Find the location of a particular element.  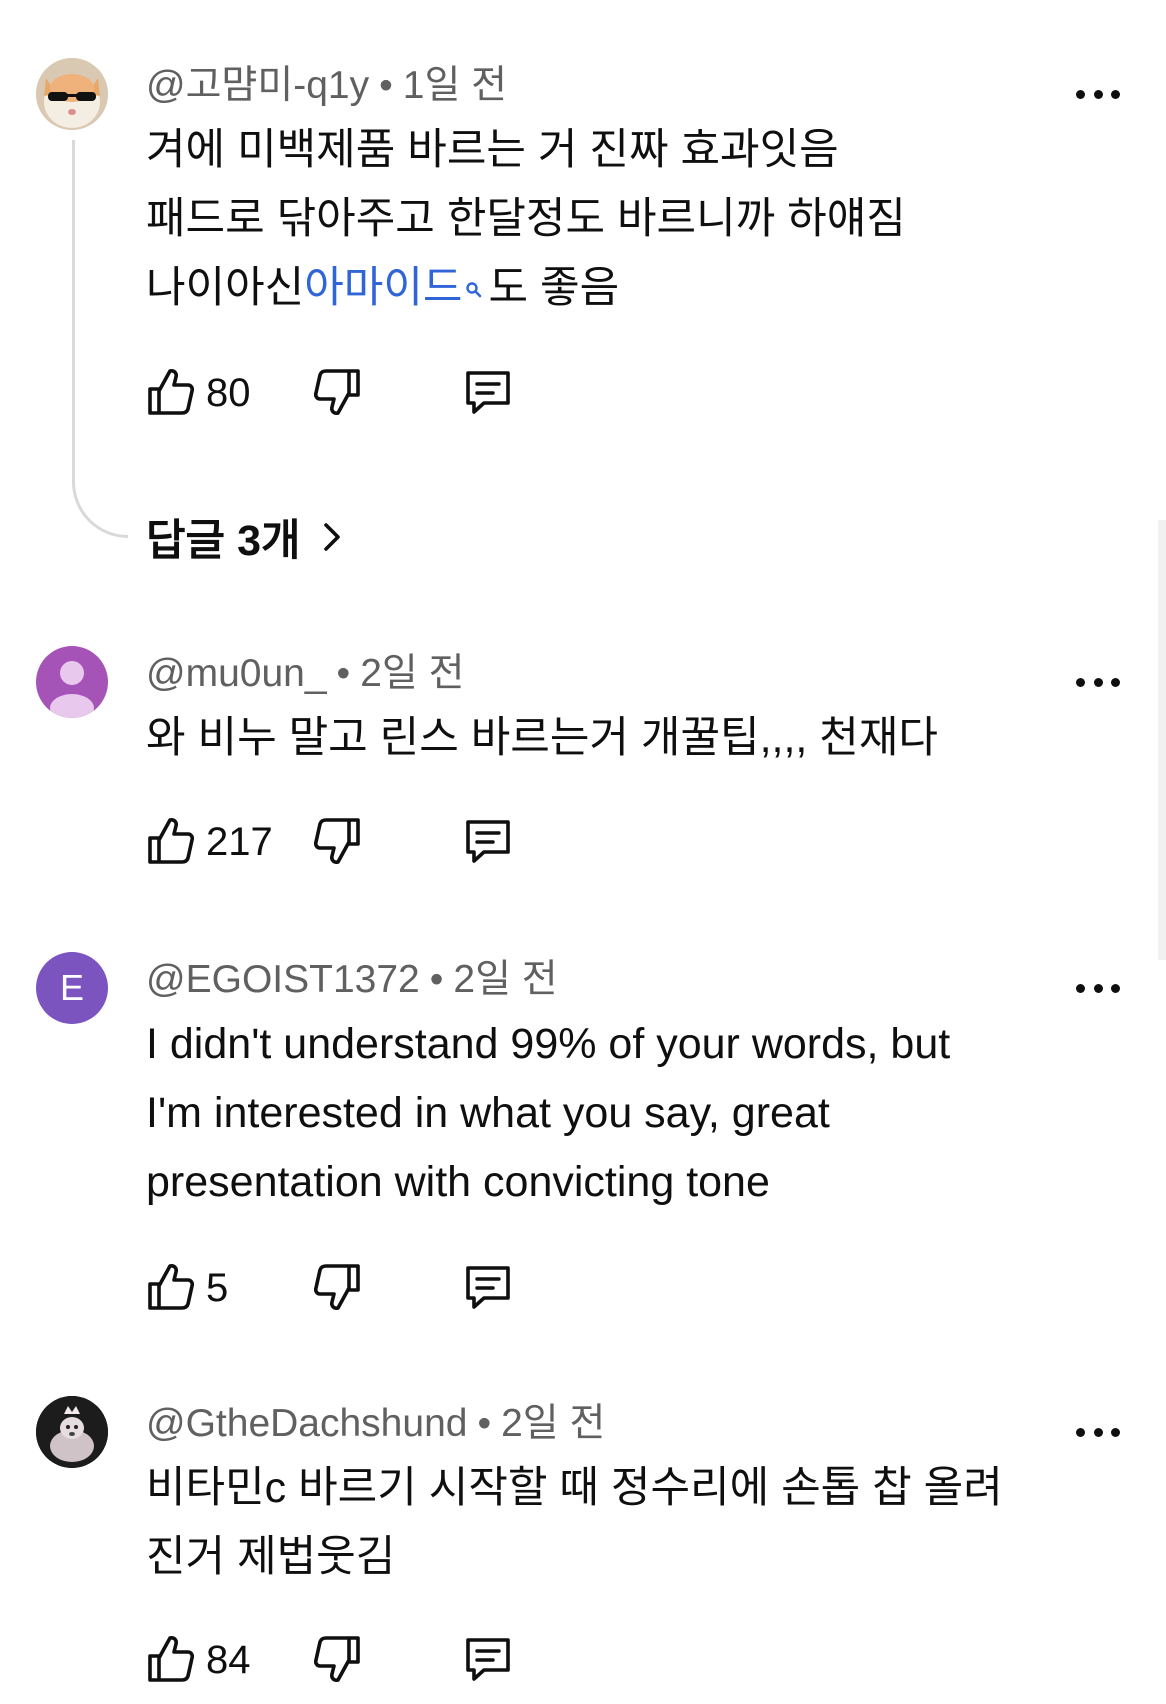

comment-actions: 217 is located at coordinates (396, 841).